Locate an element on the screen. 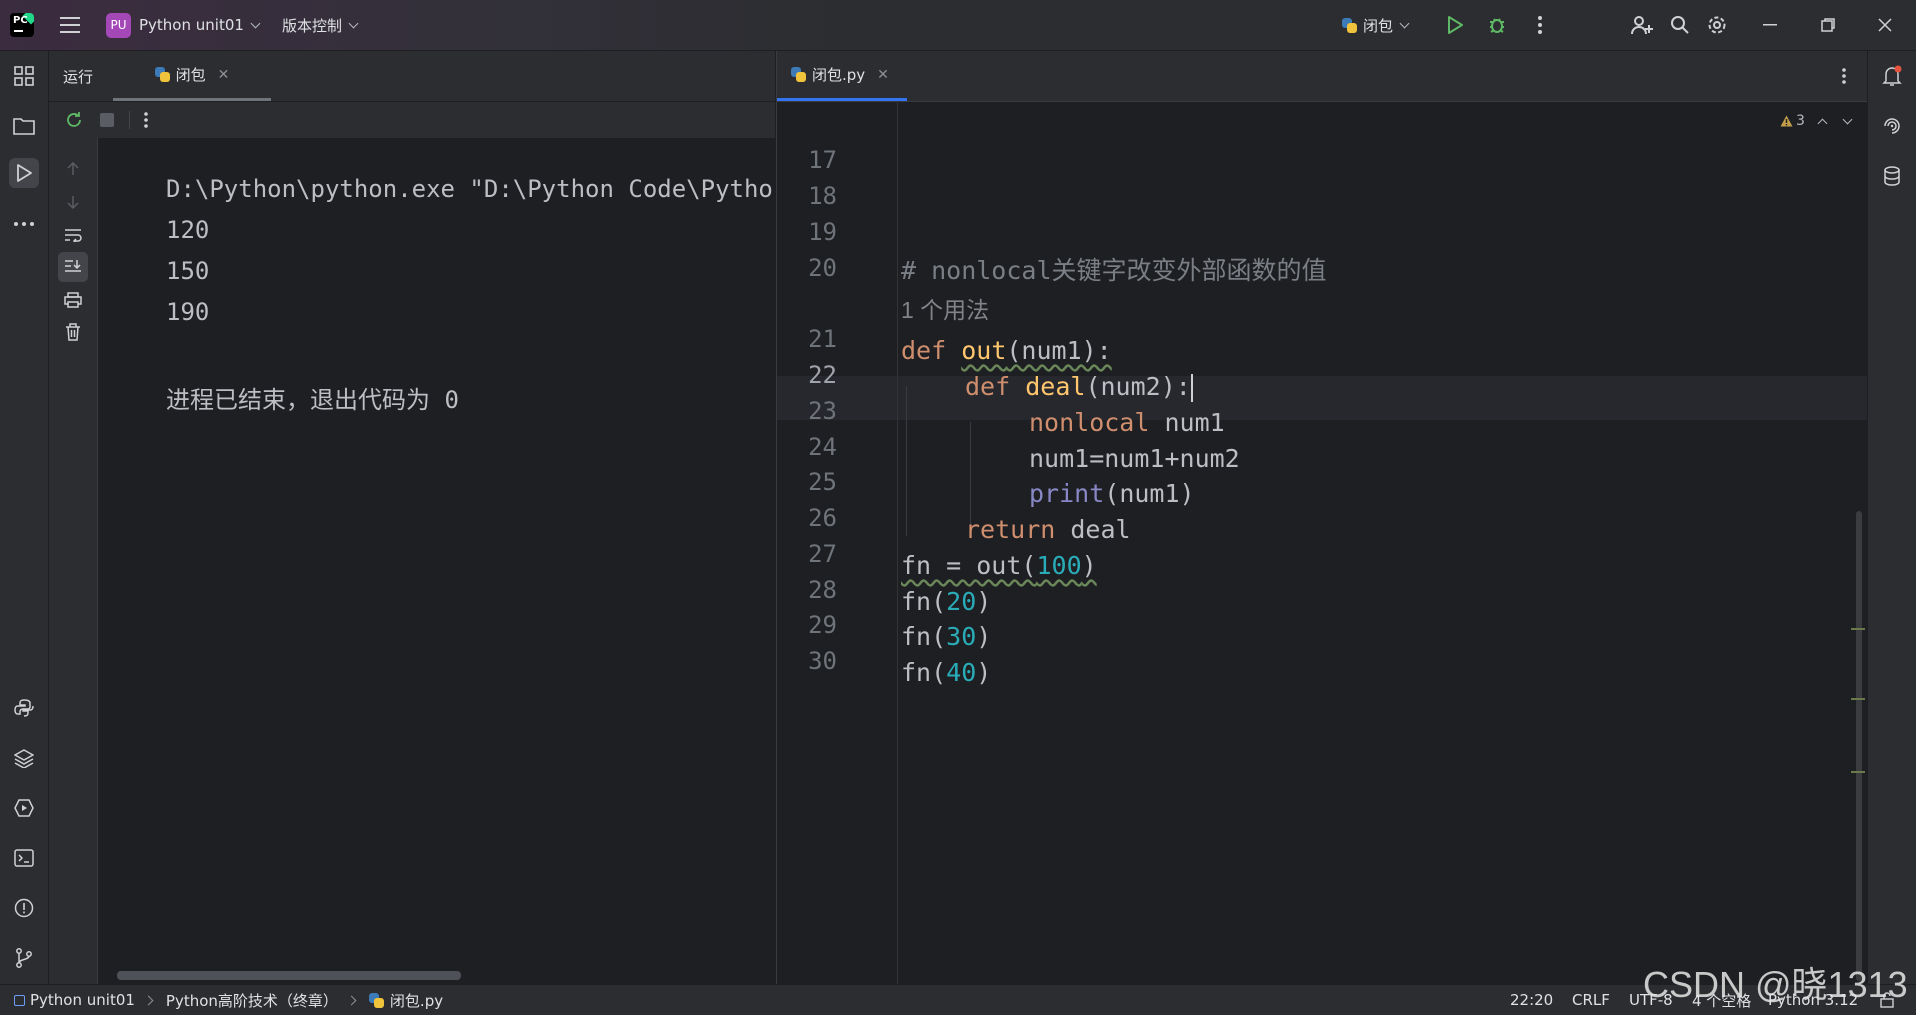 This screenshot has height=1015, width=1916. breadcrumb-folder: Python高阶技术（终章） is located at coordinates (252, 1000).